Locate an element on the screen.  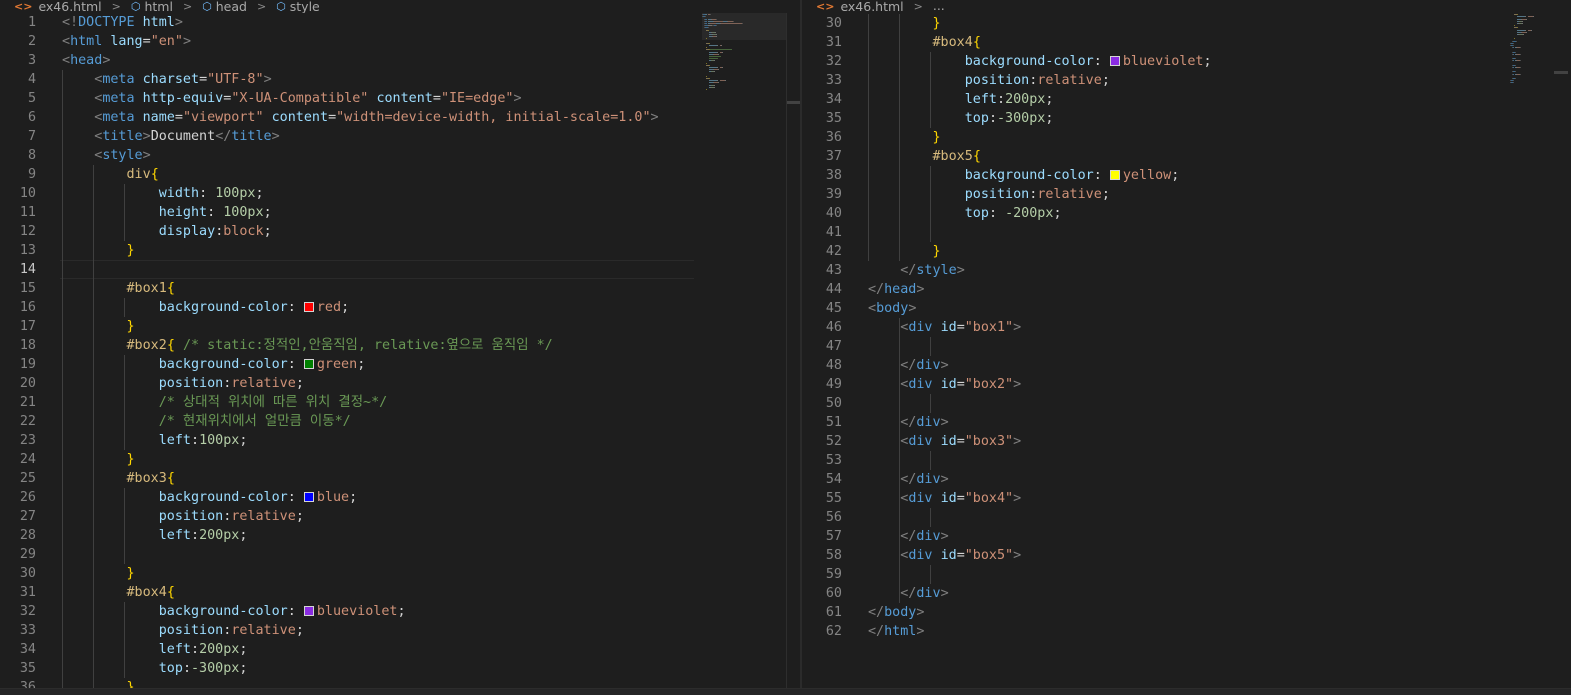
line-number: 56 is located at coordinates (822, 517).